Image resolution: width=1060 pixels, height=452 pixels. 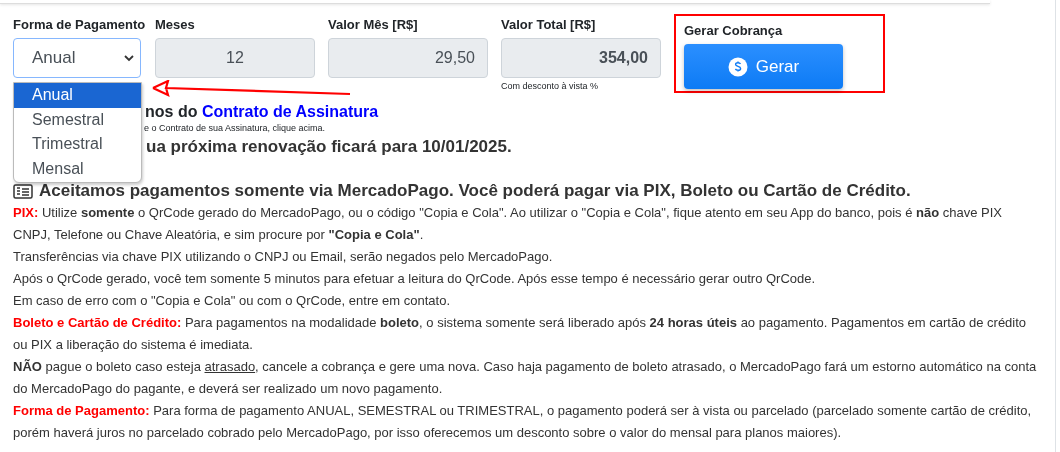 What do you see at coordinates (475, 191) in the screenshot?
I see `notice-heading: Aceitamos pagamentos somente via MercadoPago. Você poderá pagar via PIX, Boleto ou Cartão de Crédito.` at bounding box center [475, 191].